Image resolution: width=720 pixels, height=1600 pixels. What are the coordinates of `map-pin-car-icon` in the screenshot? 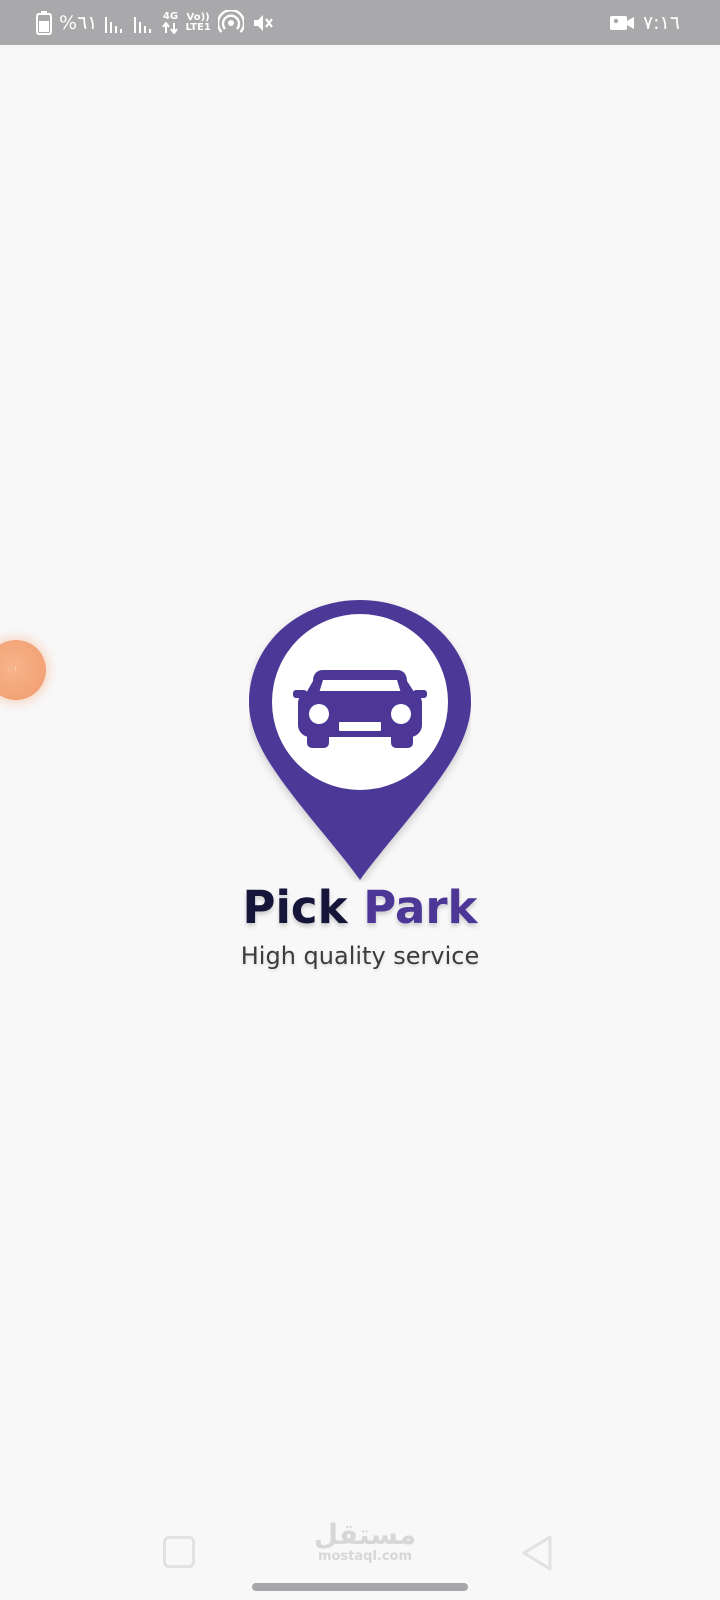 It's located at (360, 743).